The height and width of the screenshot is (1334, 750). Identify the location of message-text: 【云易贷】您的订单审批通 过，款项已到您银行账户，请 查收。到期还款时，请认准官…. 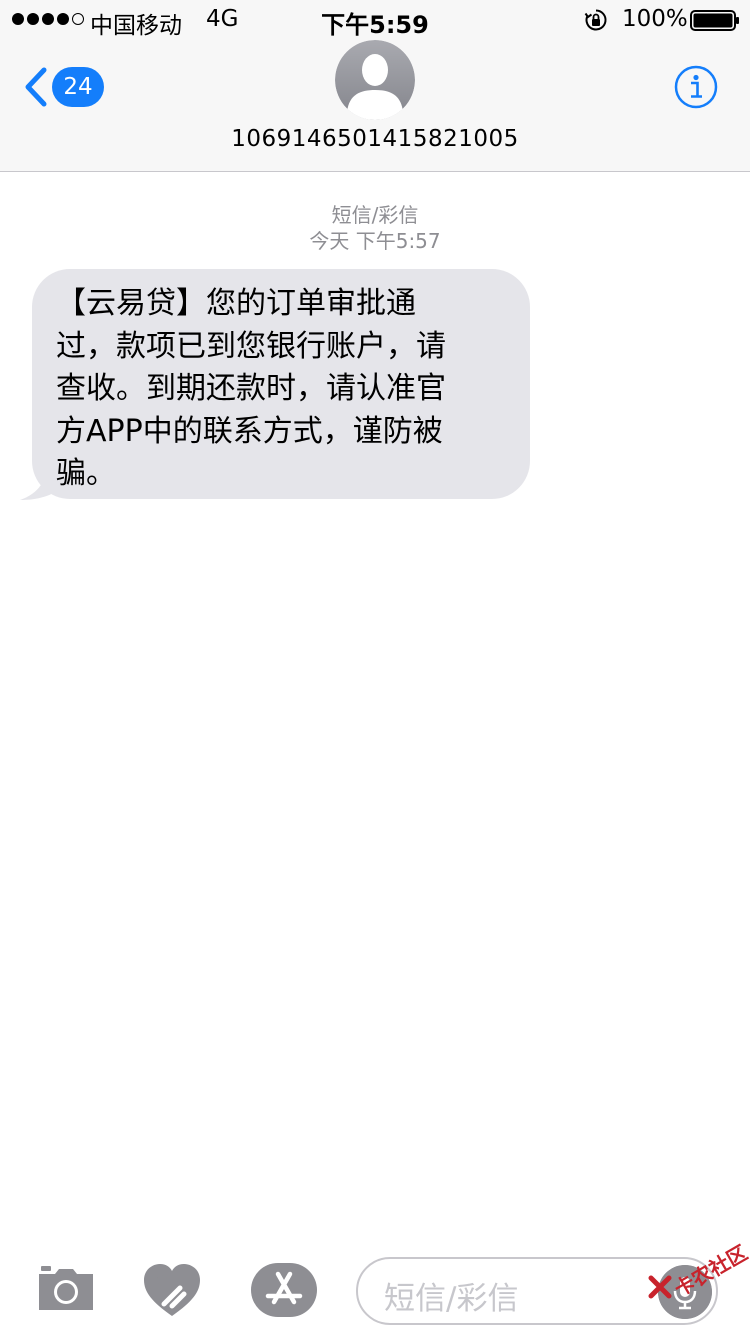
(281, 389).